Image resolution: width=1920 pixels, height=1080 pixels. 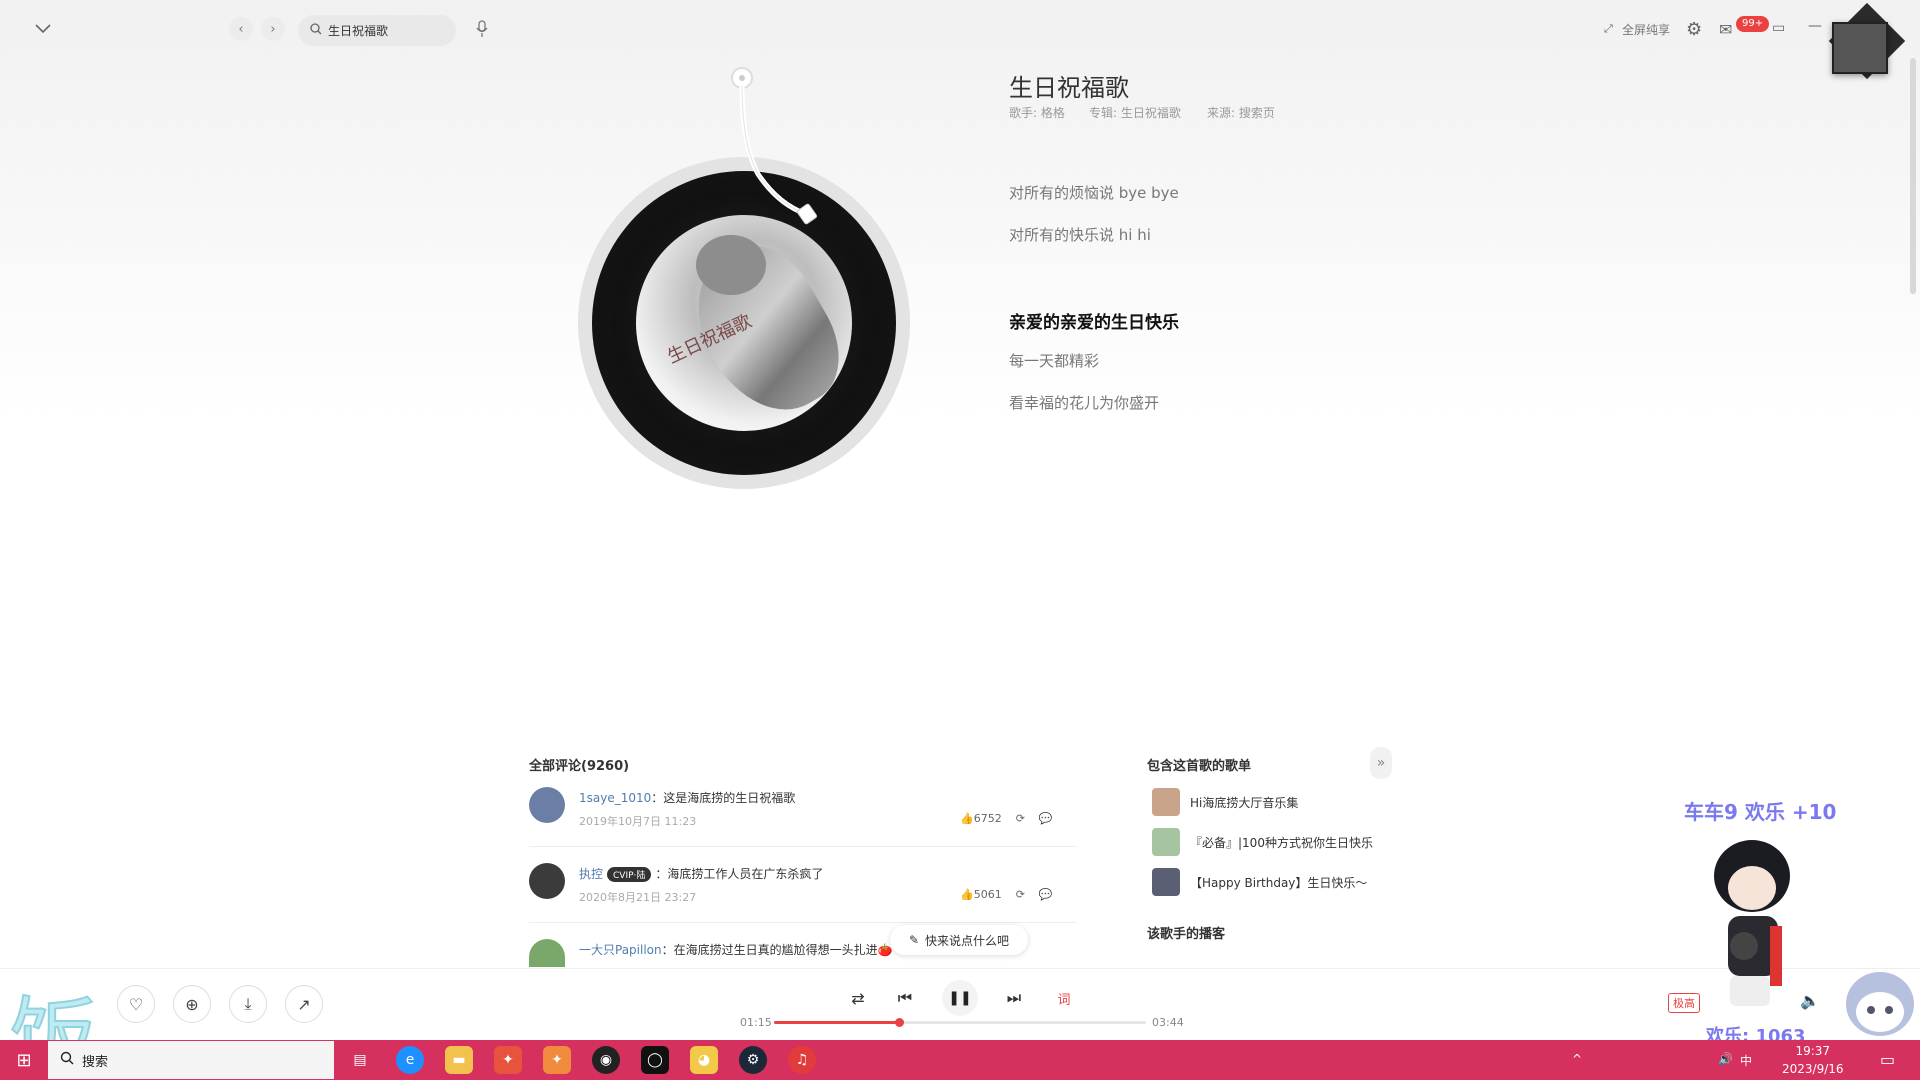 I want to click on like-count: 6752, so click(x=987, y=818).